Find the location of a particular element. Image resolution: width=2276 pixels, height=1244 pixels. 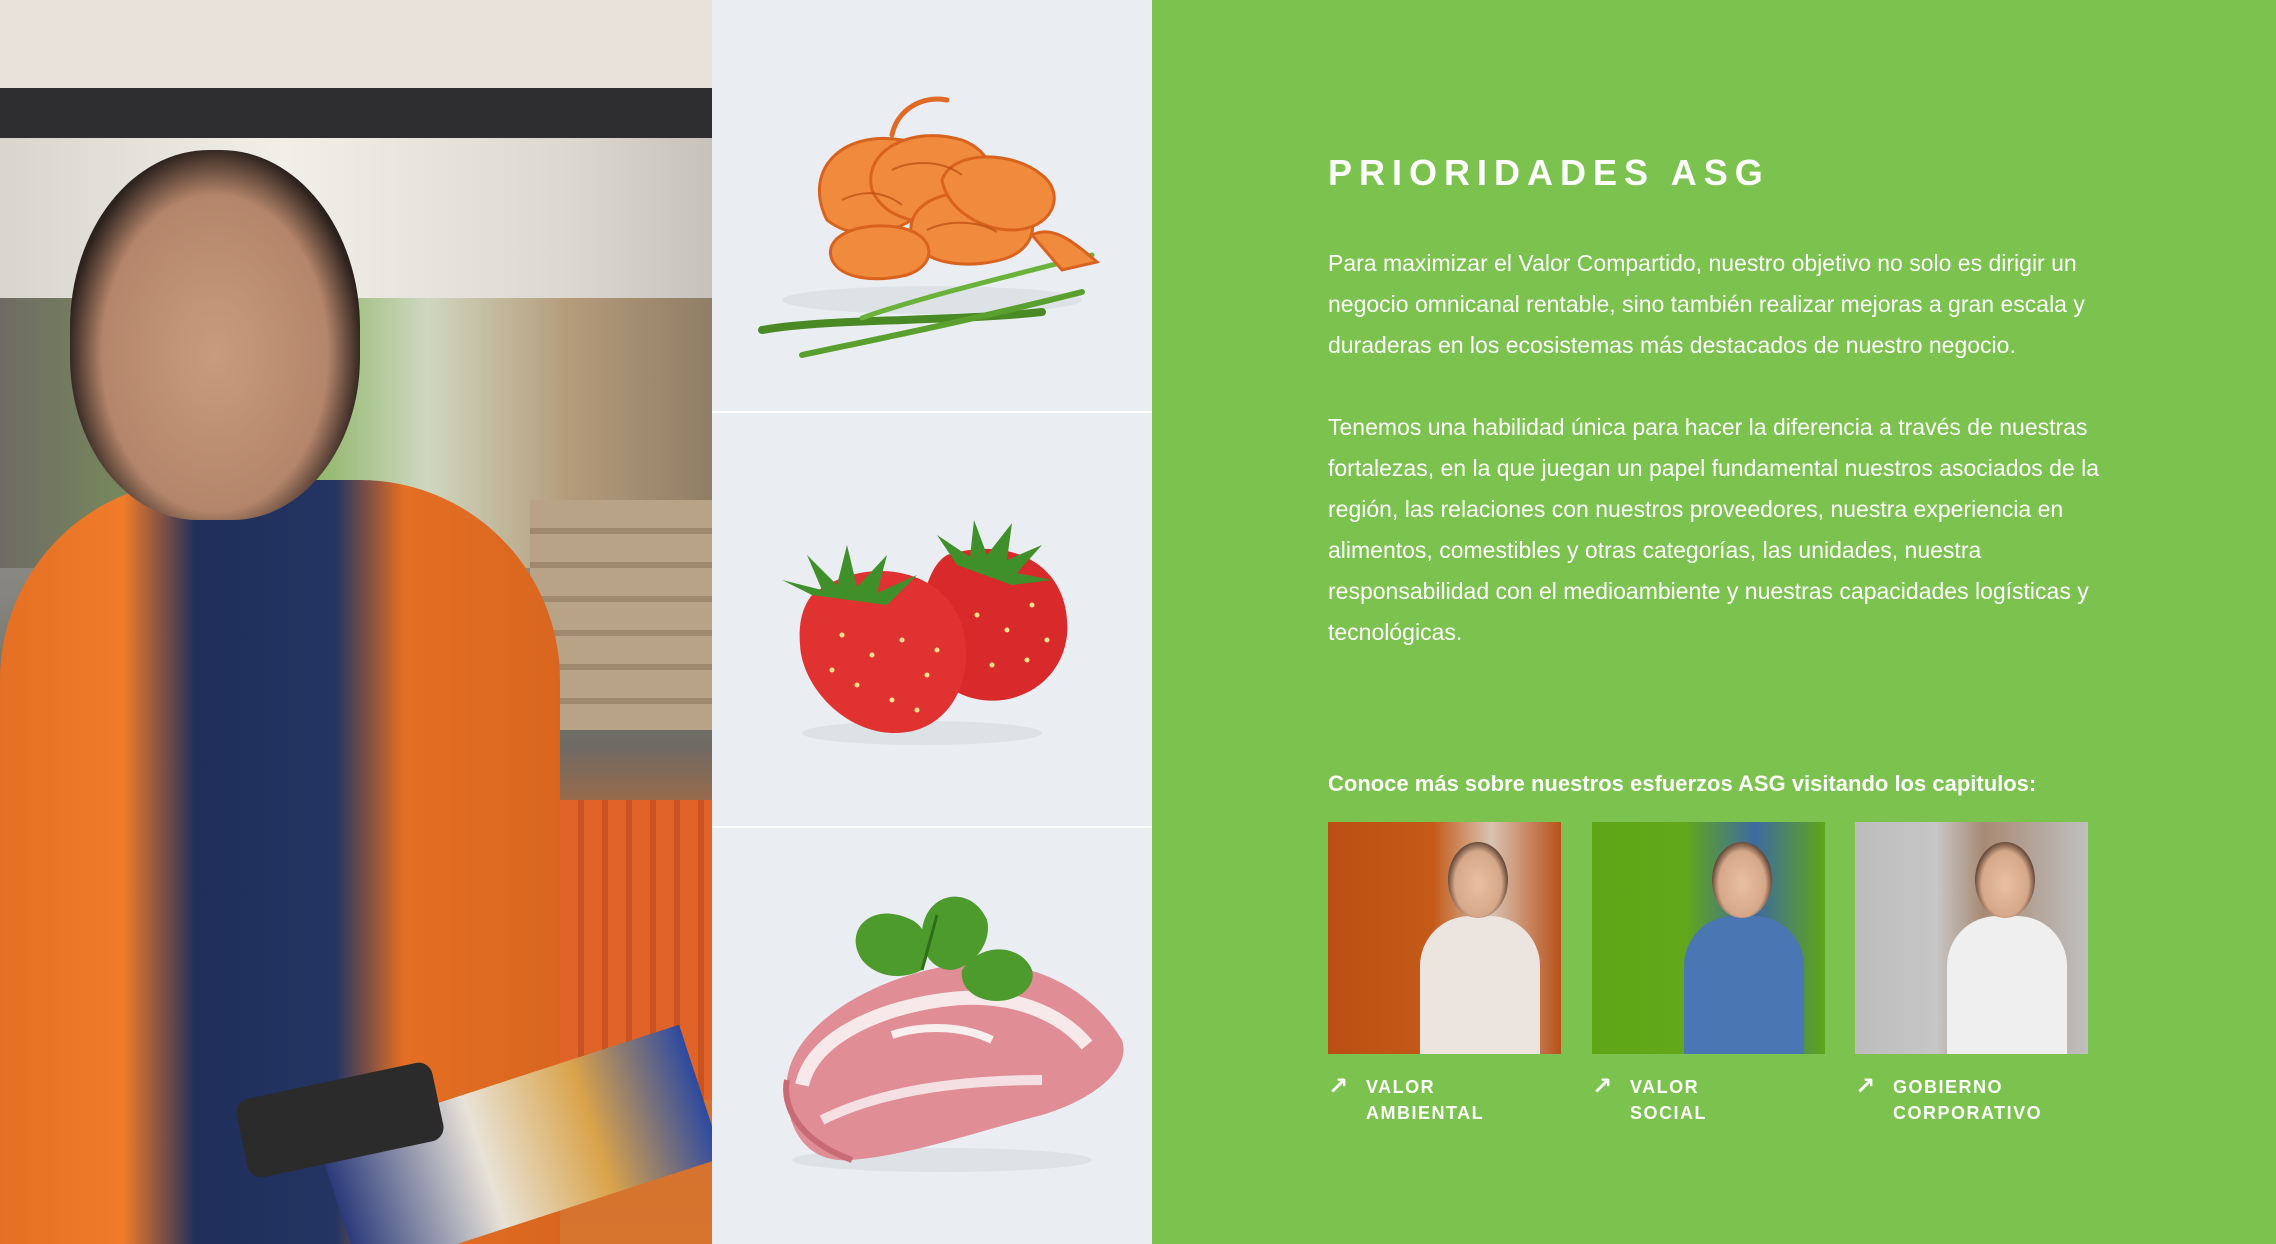

chapter-link-governance: ↗ GOBIERNO CORPORATIVO is located at coordinates (1971, 1100).